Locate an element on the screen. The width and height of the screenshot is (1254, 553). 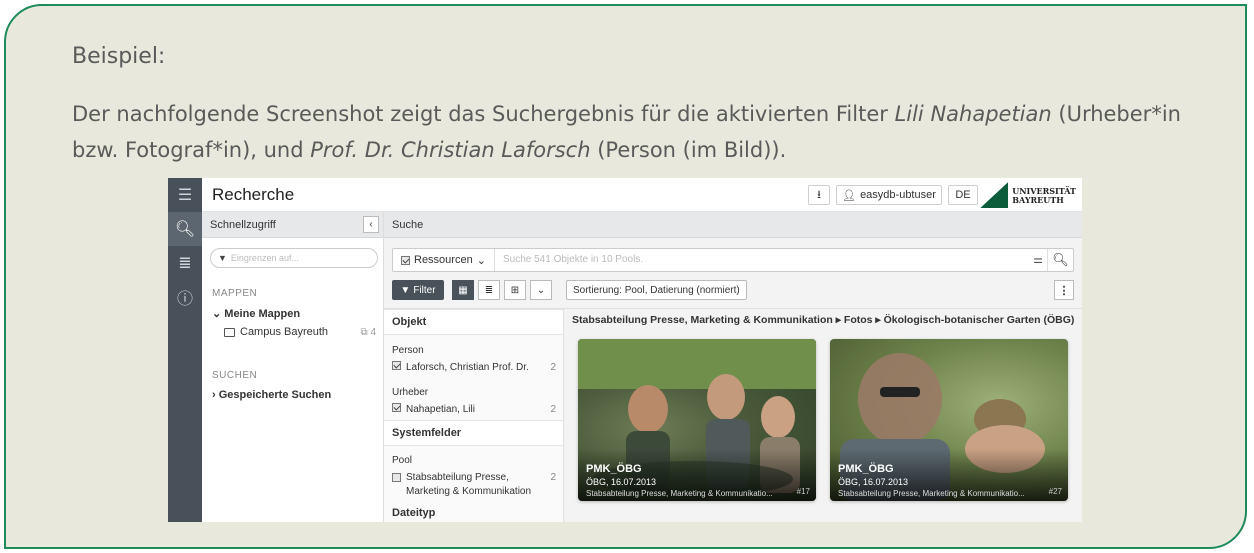
logo-mark-icon is located at coordinates (994, 195).